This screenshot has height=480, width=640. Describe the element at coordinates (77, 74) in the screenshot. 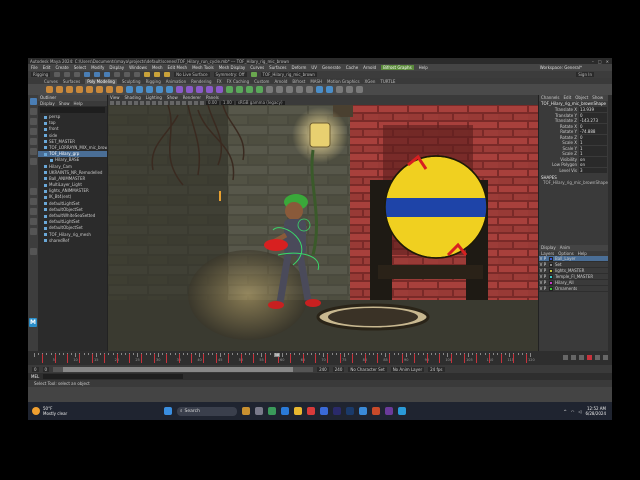

I see `save-scene-icon` at that location.